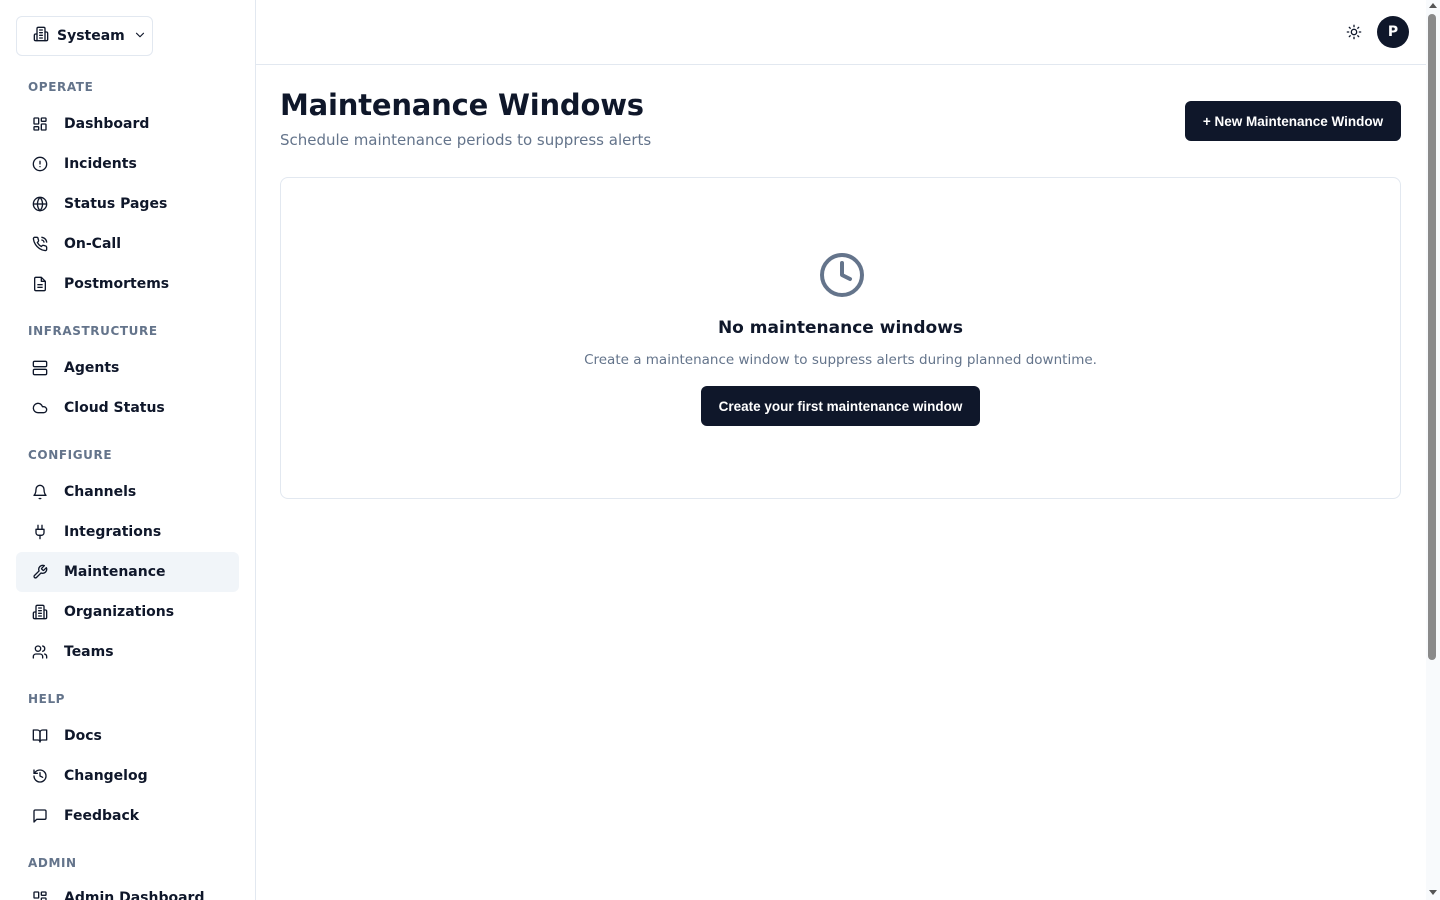 The image size is (1440, 900). What do you see at coordinates (106, 776) in the screenshot?
I see `sidebar-item-label: Changelog` at bounding box center [106, 776].